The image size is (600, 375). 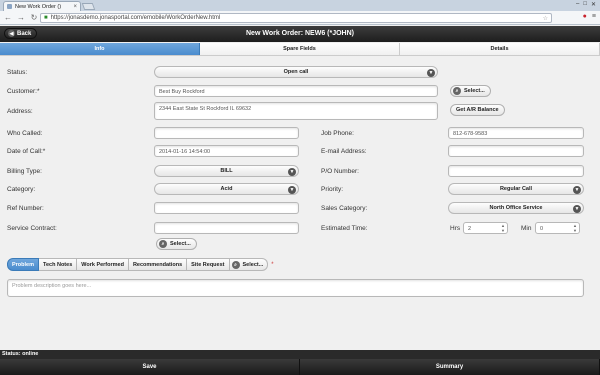 I want to click on billing-type-select: BILL ▼, so click(x=226, y=171).